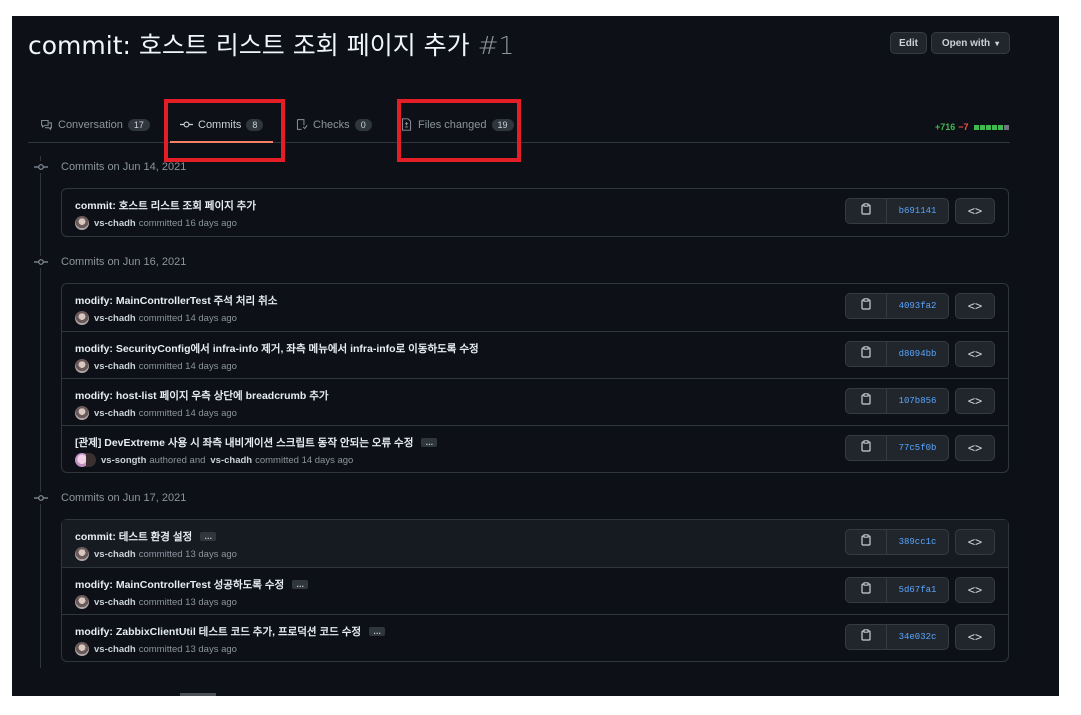 Image resolution: width=1081 pixels, height=715 pixels. I want to click on tab-checks: Checks 0, so click(333, 124).